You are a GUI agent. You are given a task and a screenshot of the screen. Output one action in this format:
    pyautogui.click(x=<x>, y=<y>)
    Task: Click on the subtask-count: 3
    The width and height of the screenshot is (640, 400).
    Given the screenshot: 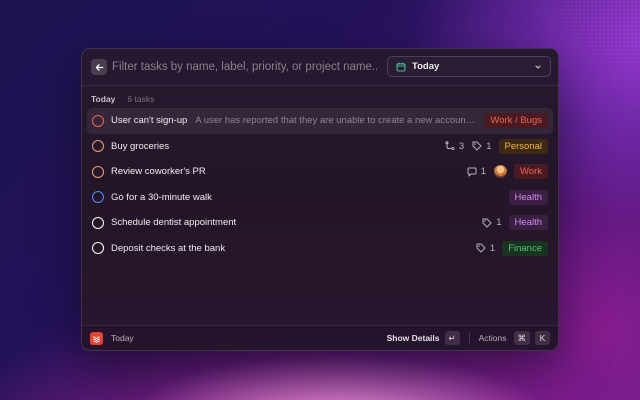 What is the action you would take?
    pyautogui.click(x=454, y=146)
    